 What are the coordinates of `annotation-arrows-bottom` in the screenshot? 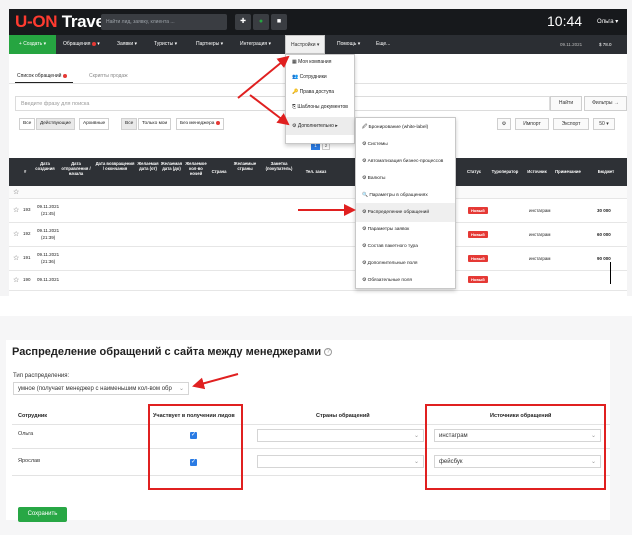 It's located at (215, 381).